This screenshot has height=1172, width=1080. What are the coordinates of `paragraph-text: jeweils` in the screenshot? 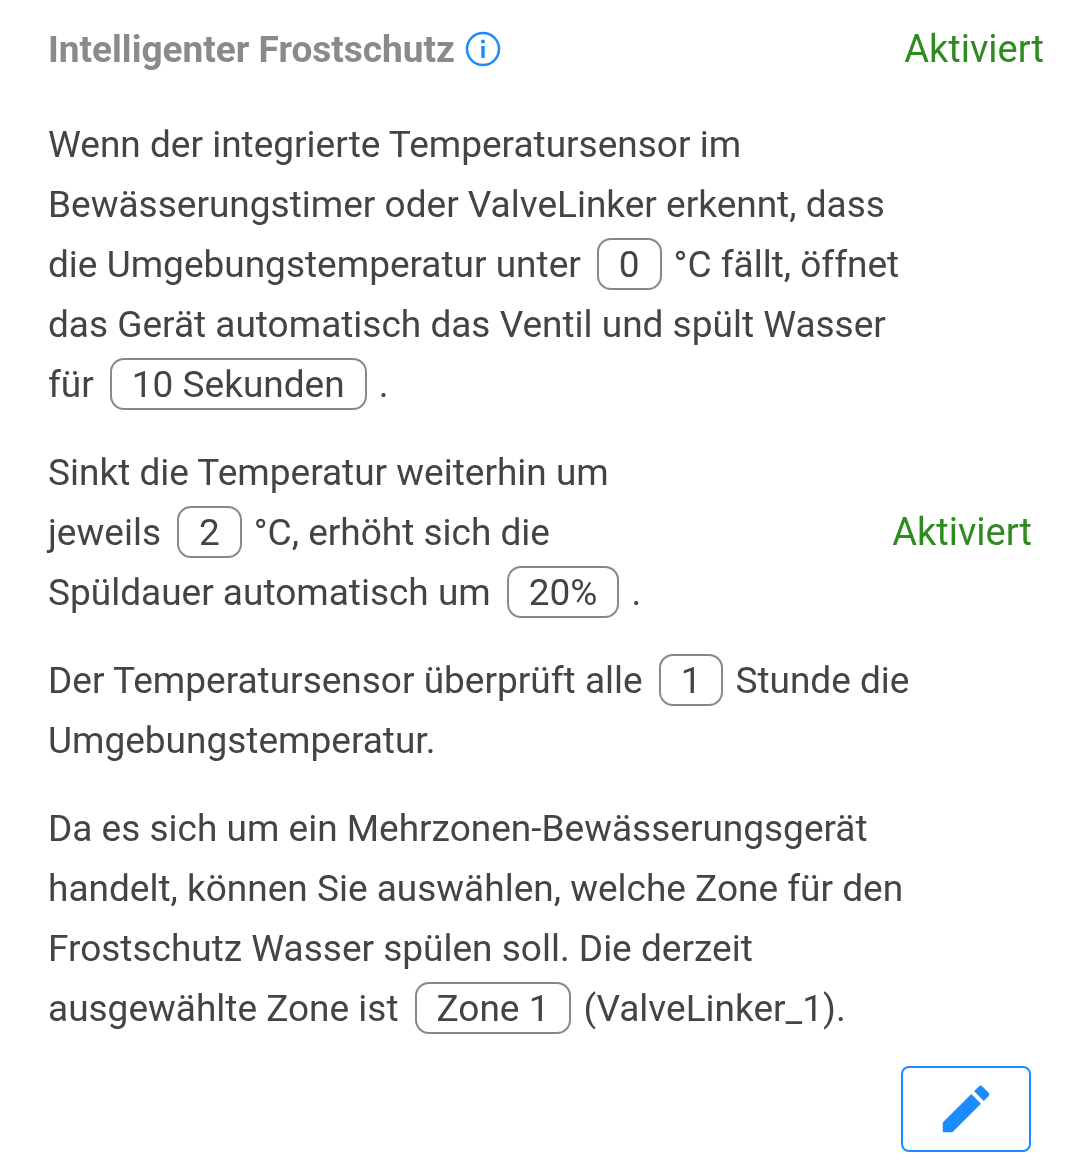 It's located at (104, 532).